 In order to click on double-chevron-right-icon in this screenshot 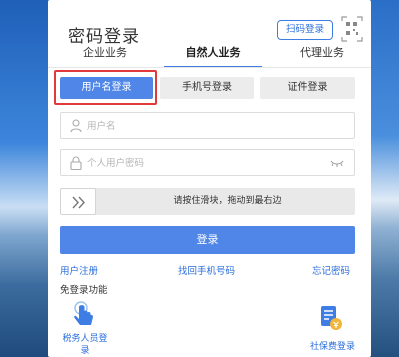, I will do `click(78, 202)`.